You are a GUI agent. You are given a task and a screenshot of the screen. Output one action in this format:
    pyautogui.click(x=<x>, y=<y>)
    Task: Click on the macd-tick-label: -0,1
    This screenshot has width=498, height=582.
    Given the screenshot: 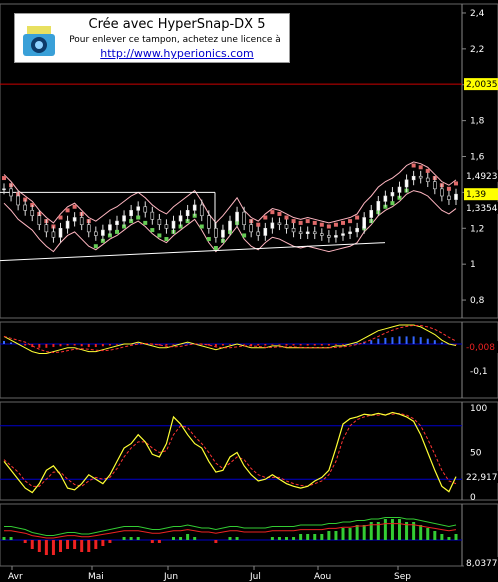 What is the action you would take?
    pyautogui.click(x=479, y=372)
    